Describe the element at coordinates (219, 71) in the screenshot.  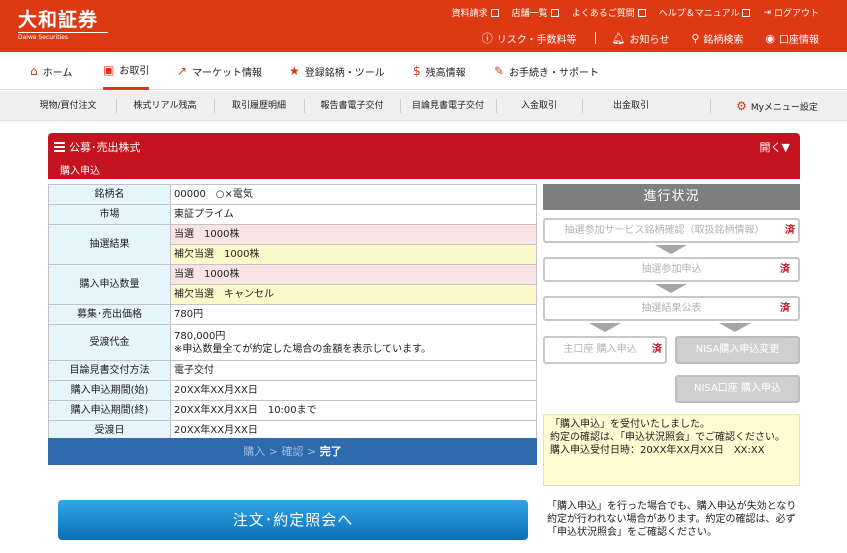
I see `nav-market: ↗ マーケット情報` at that location.